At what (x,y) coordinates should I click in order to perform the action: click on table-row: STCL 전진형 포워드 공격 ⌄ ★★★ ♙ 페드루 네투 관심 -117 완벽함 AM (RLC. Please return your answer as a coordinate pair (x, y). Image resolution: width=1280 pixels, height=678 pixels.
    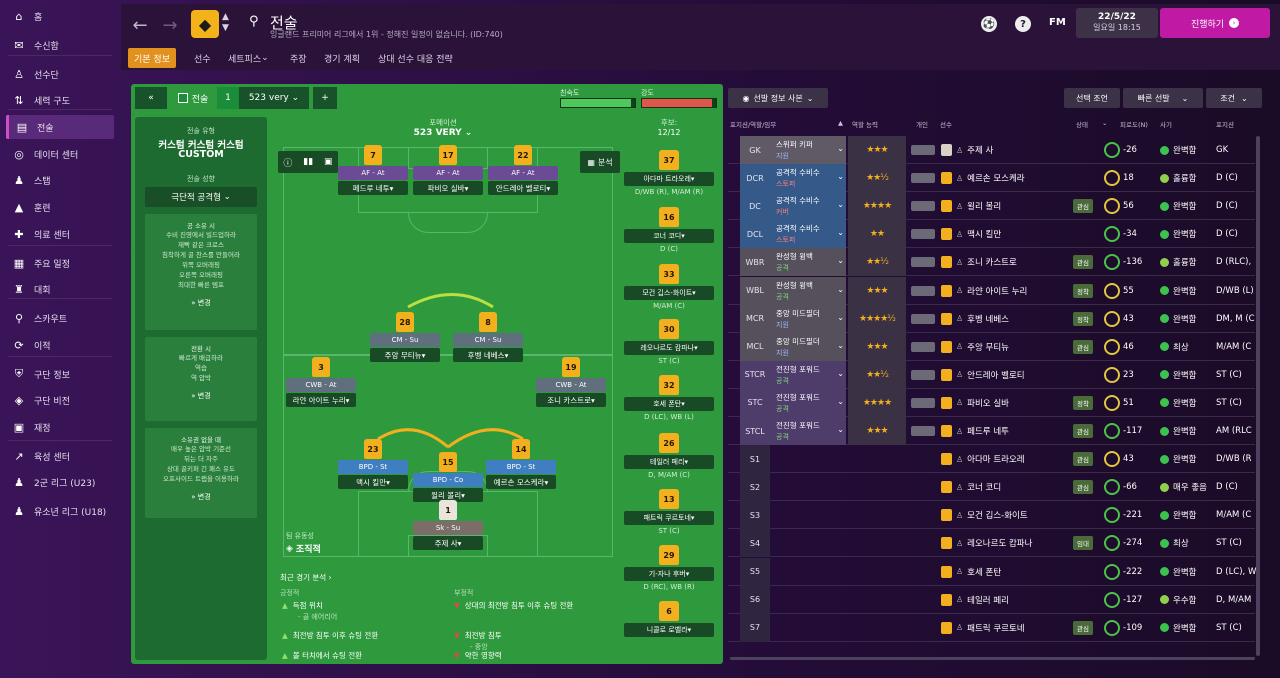
    Looking at the image, I should click on (991, 431).